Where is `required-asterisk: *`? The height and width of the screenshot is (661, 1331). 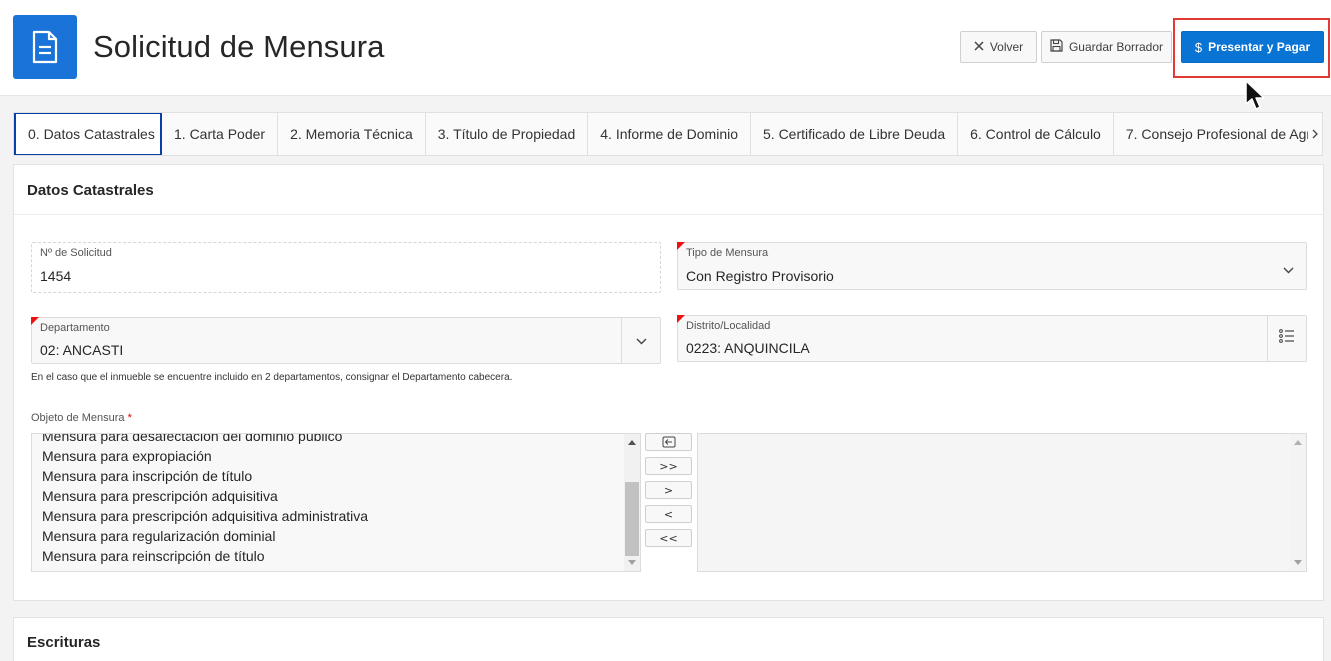
required-asterisk: * is located at coordinates (129, 418).